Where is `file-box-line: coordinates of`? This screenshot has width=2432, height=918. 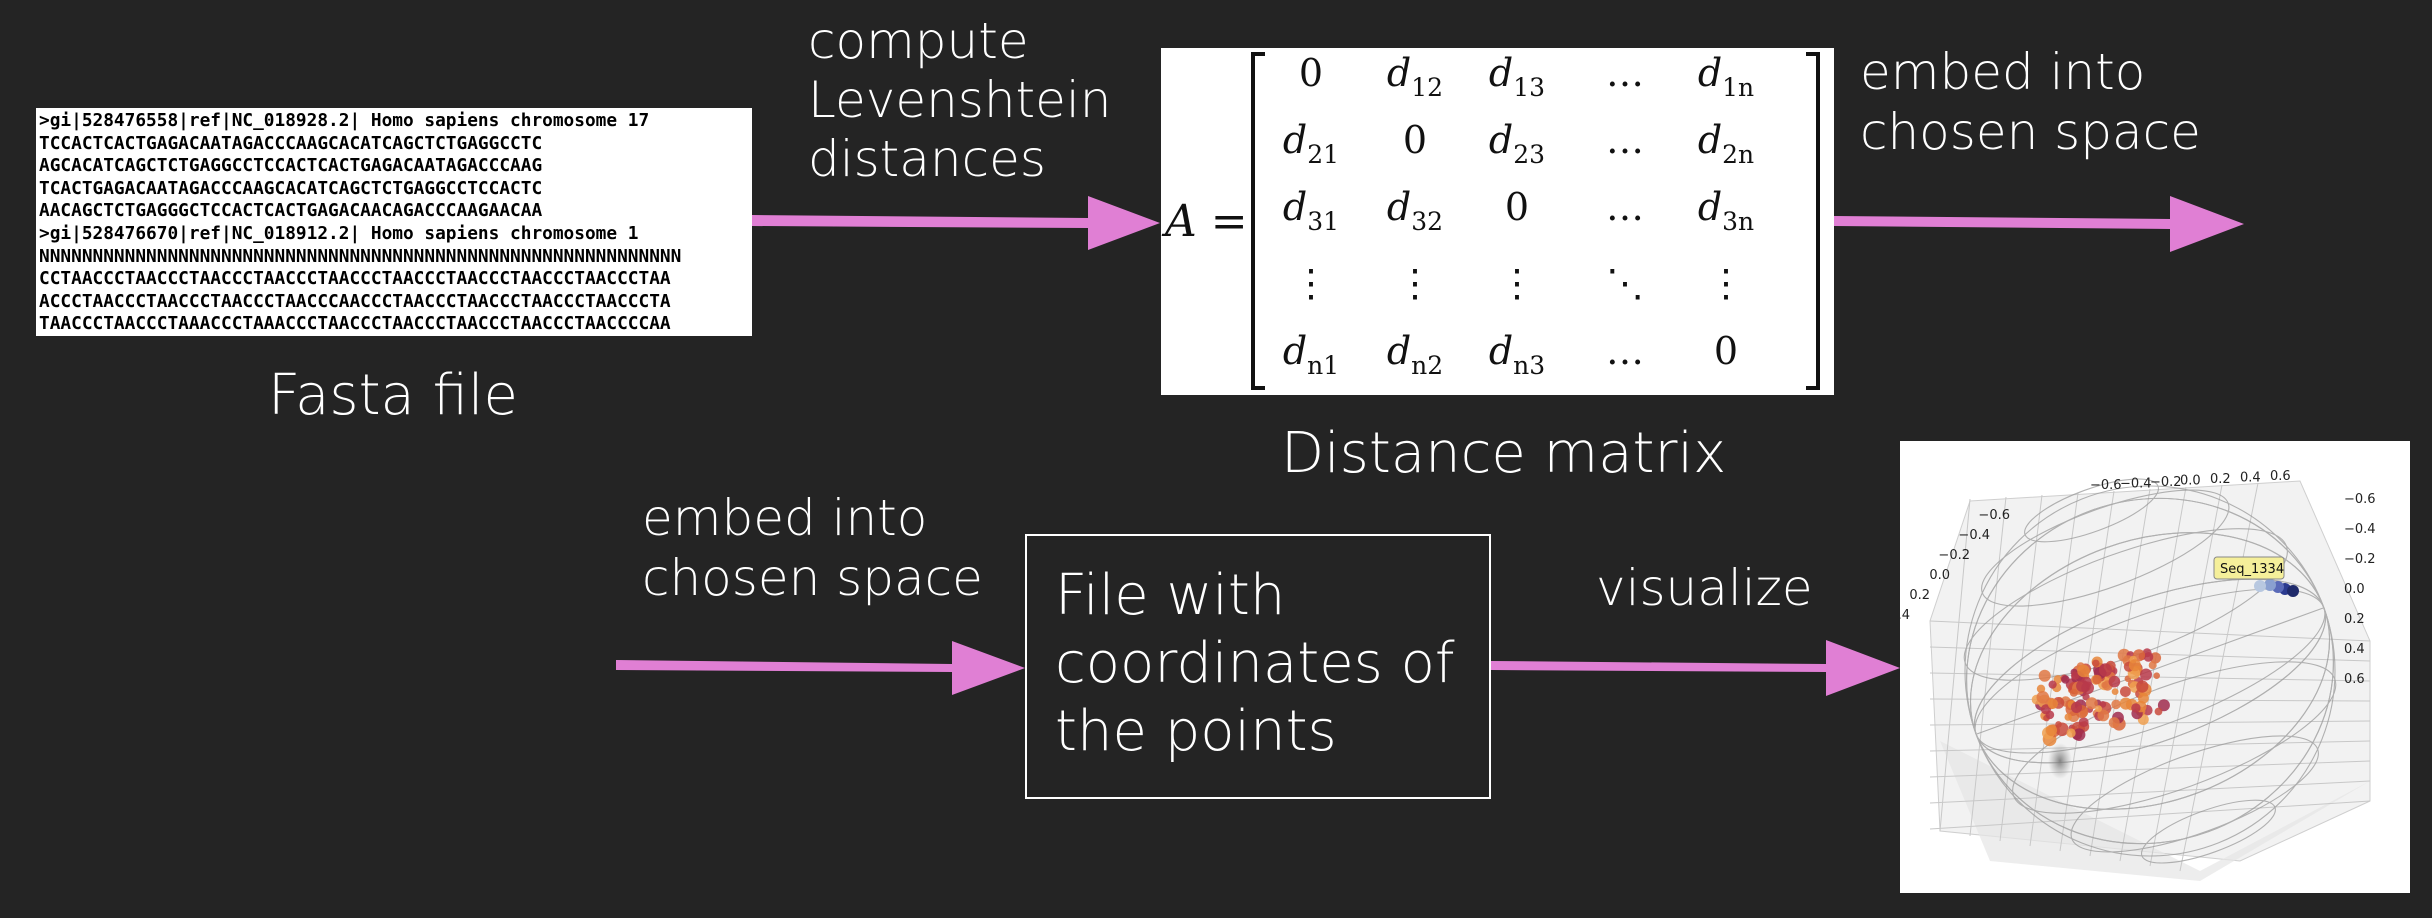 file-box-line: coordinates of is located at coordinates (1255, 663).